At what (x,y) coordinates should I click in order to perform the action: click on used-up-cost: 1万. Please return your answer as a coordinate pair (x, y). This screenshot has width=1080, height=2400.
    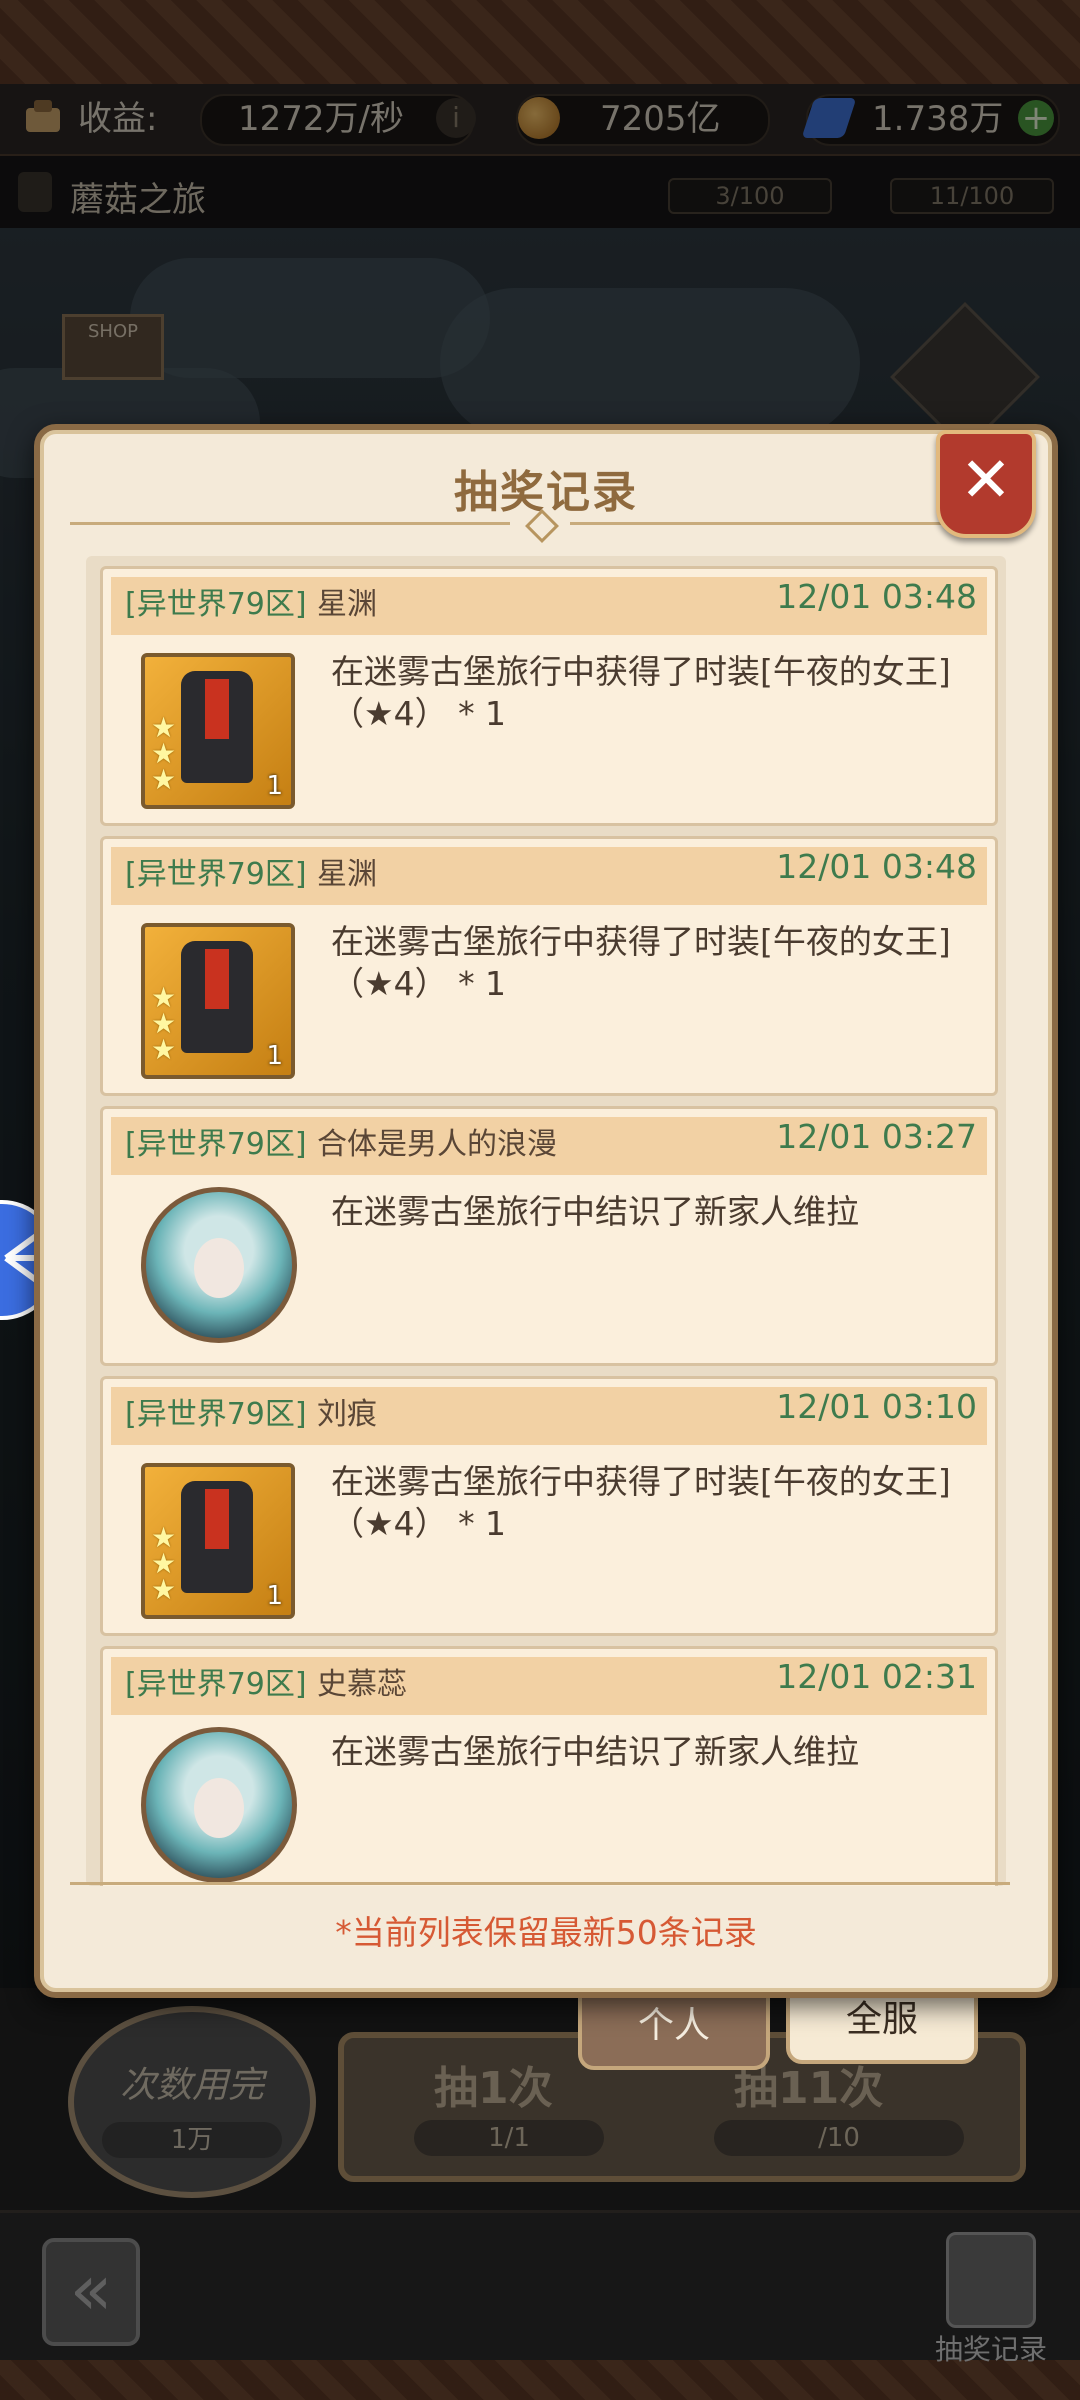
    Looking at the image, I should click on (192, 2140).